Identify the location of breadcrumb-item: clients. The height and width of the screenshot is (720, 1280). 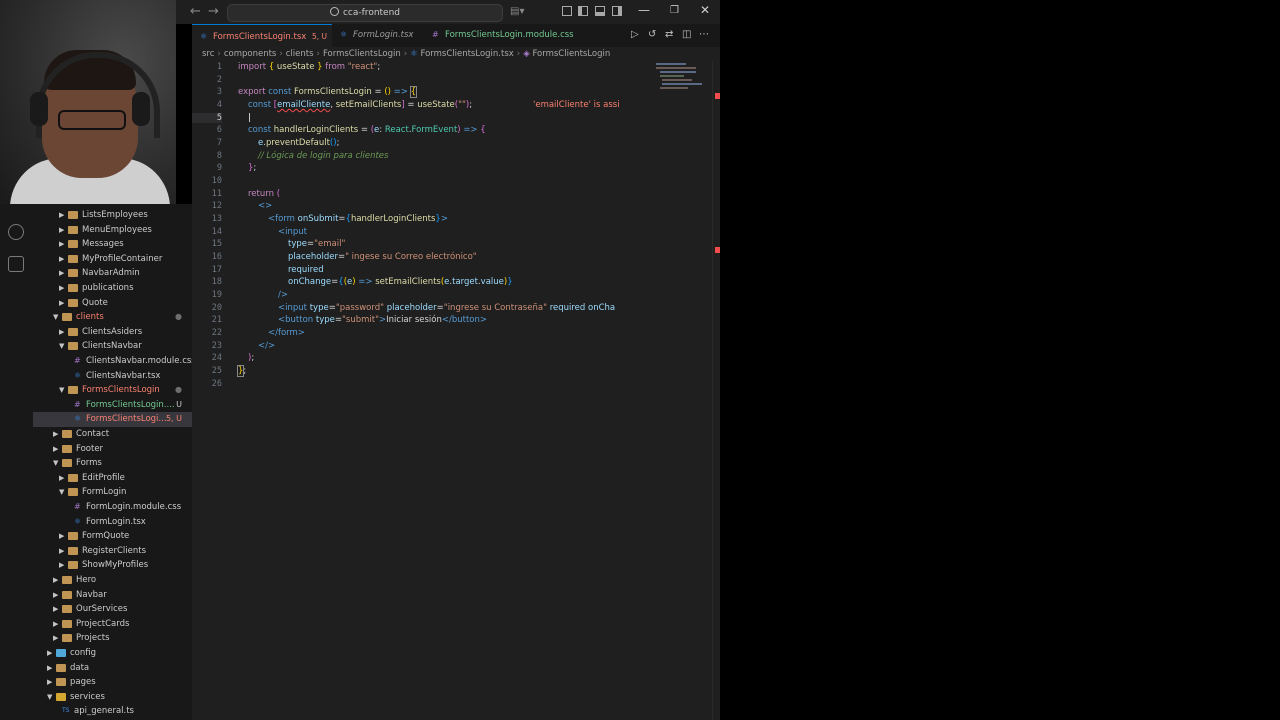
(300, 54).